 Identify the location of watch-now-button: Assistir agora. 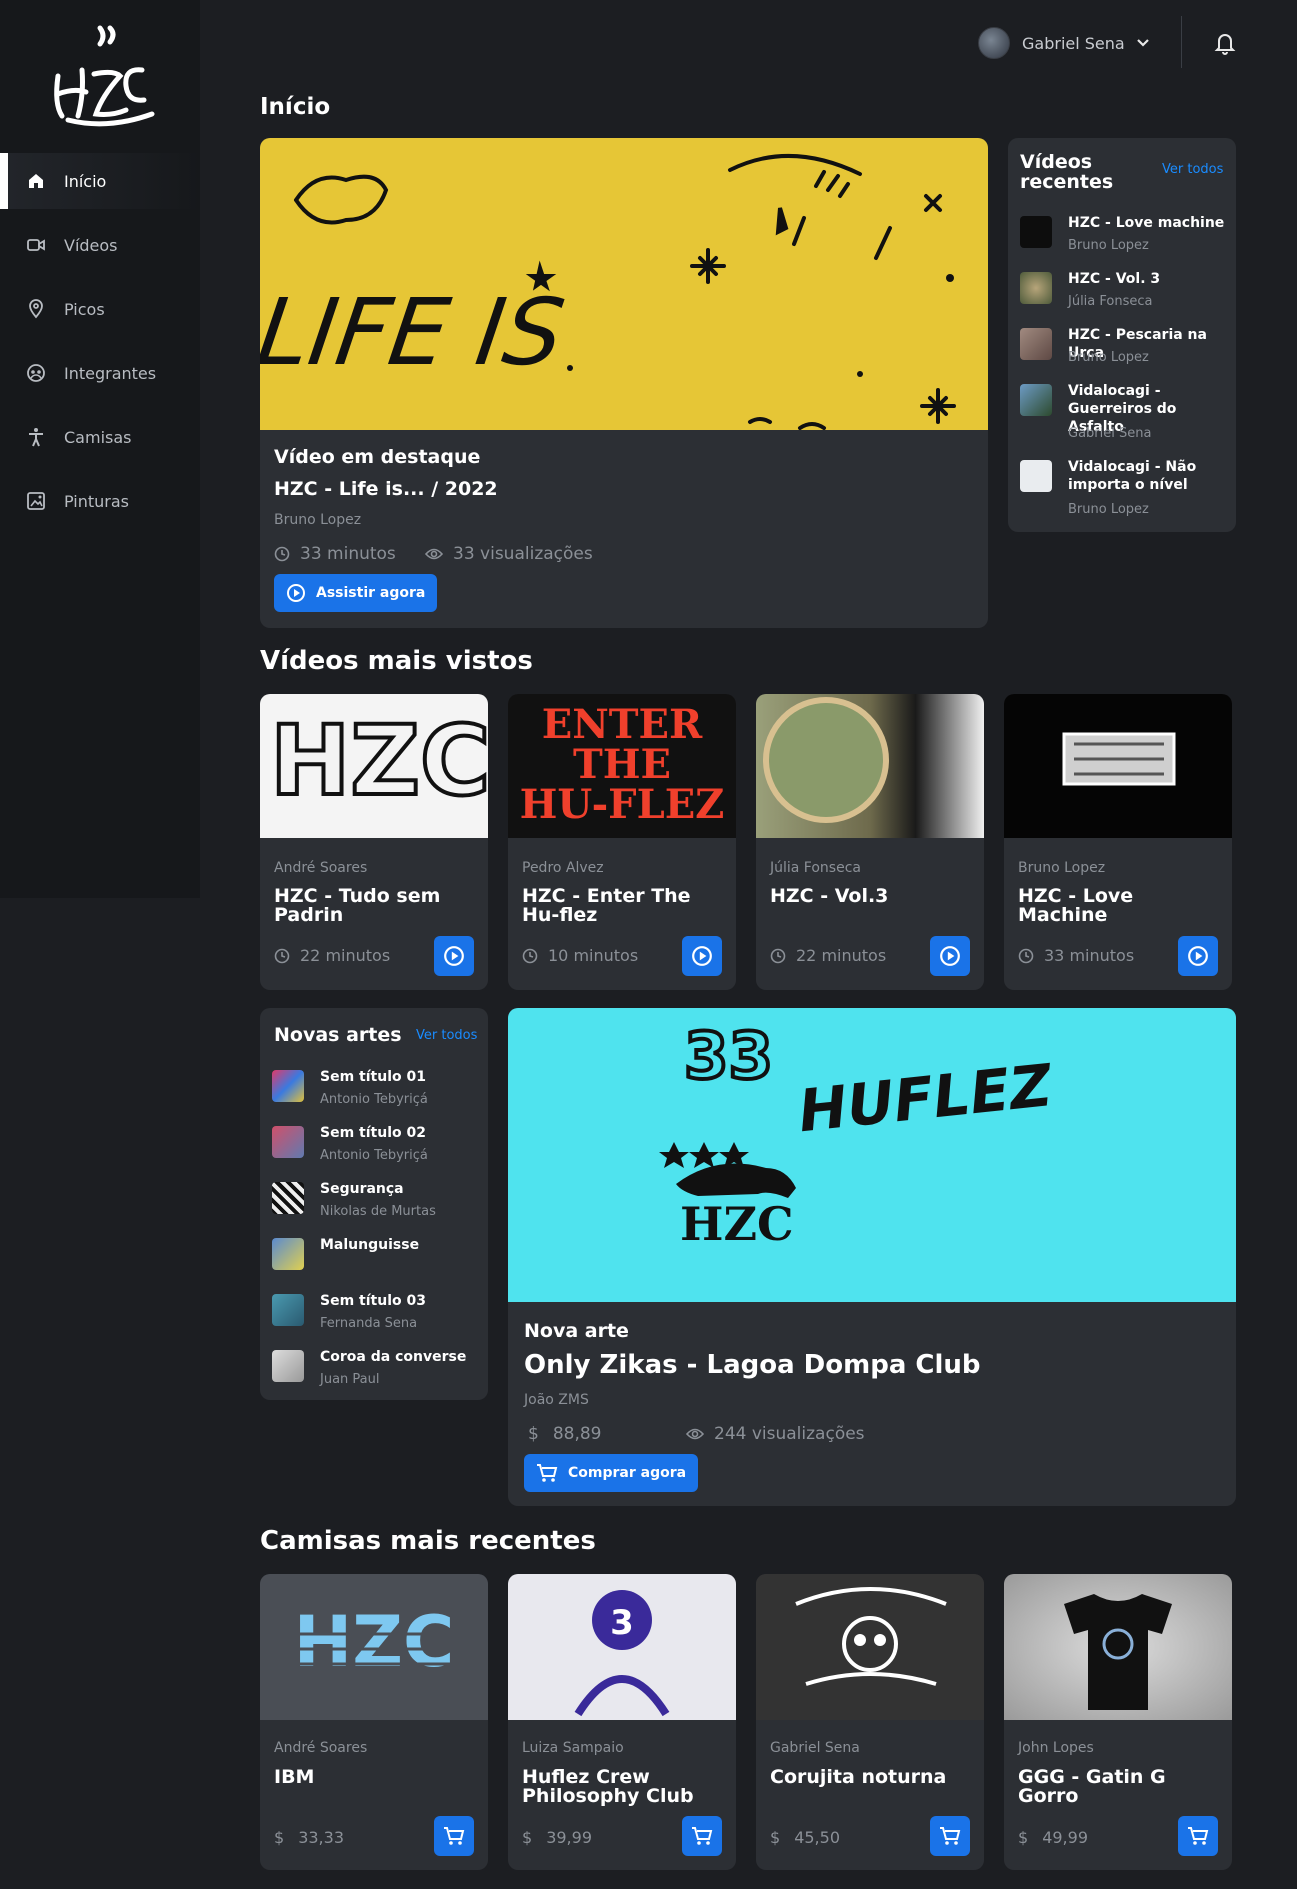
(356, 593).